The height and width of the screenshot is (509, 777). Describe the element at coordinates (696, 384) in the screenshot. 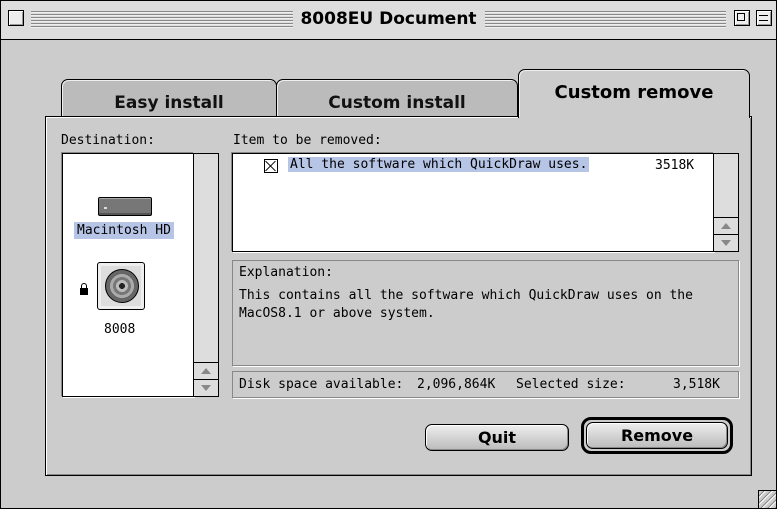

I see `selected-size-value: 3,518K` at that location.